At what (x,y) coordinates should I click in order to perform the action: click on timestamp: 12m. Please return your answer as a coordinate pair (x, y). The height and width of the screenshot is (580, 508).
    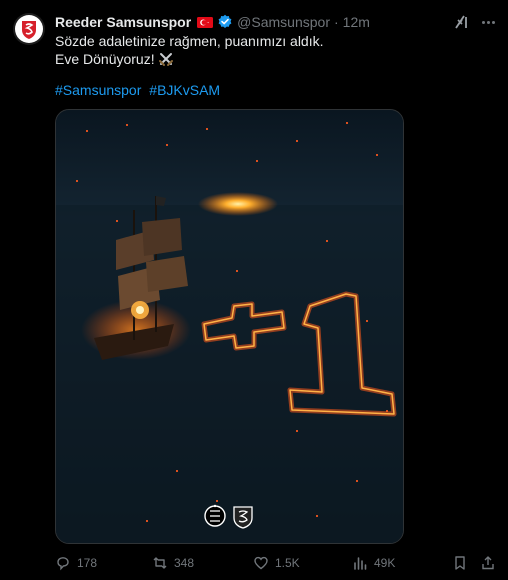
    Looking at the image, I should click on (356, 22).